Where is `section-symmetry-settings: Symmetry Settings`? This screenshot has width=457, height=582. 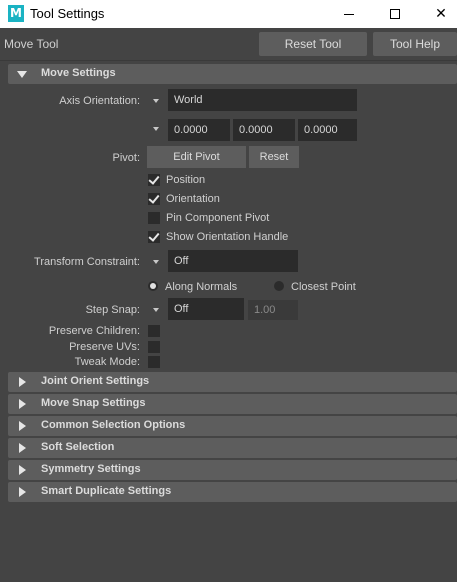
section-symmetry-settings: Symmetry Settings is located at coordinates (232, 470).